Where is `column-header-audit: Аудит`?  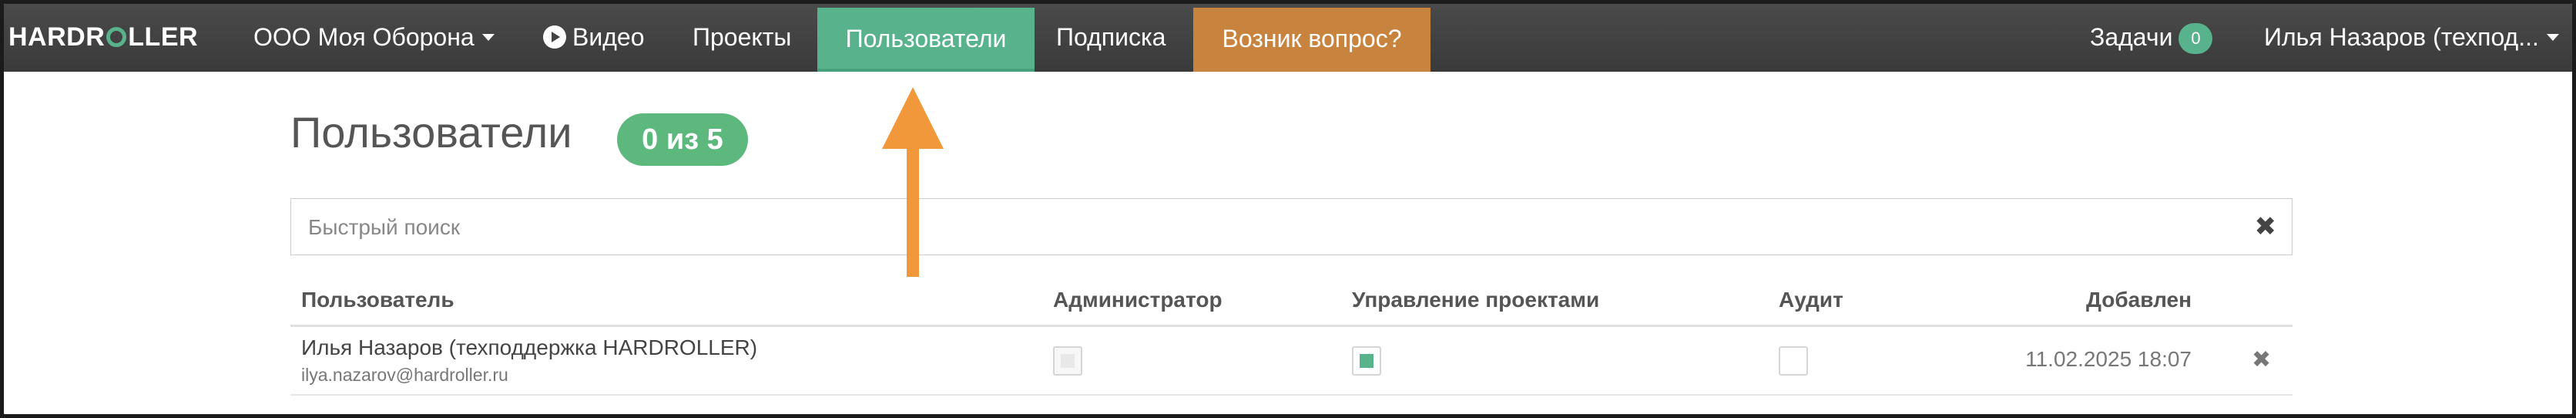 column-header-audit: Аудит is located at coordinates (1811, 300).